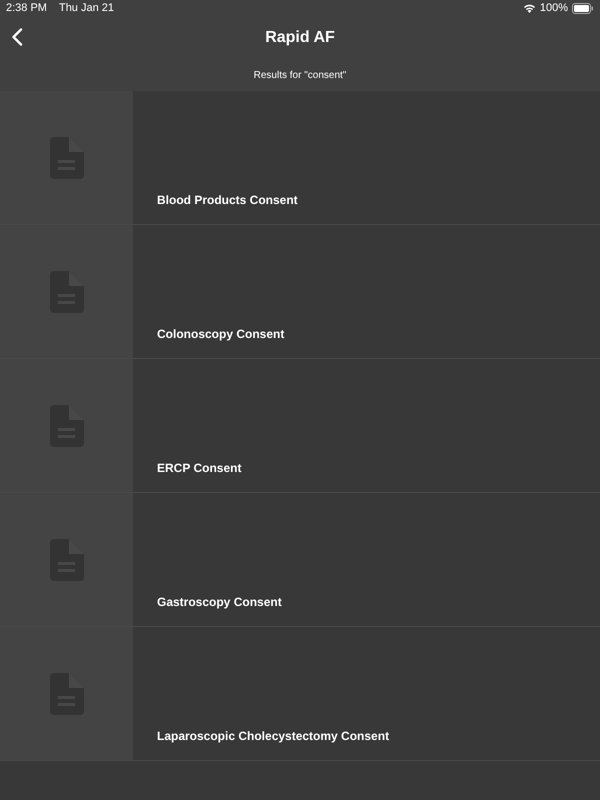 The width and height of the screenshot is (600, 800). What do you see at coordinates (86, 8) in the screenshot?
I see `status-date: Thu Jan 21` at bounding box center [86, 8].